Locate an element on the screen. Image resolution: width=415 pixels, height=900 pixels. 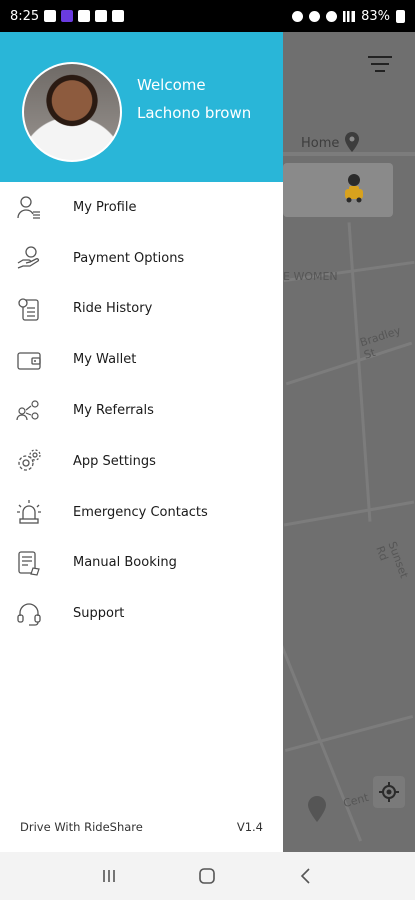
menu-item-my-referrals: My Referrals is located at coordinates (141, 410).